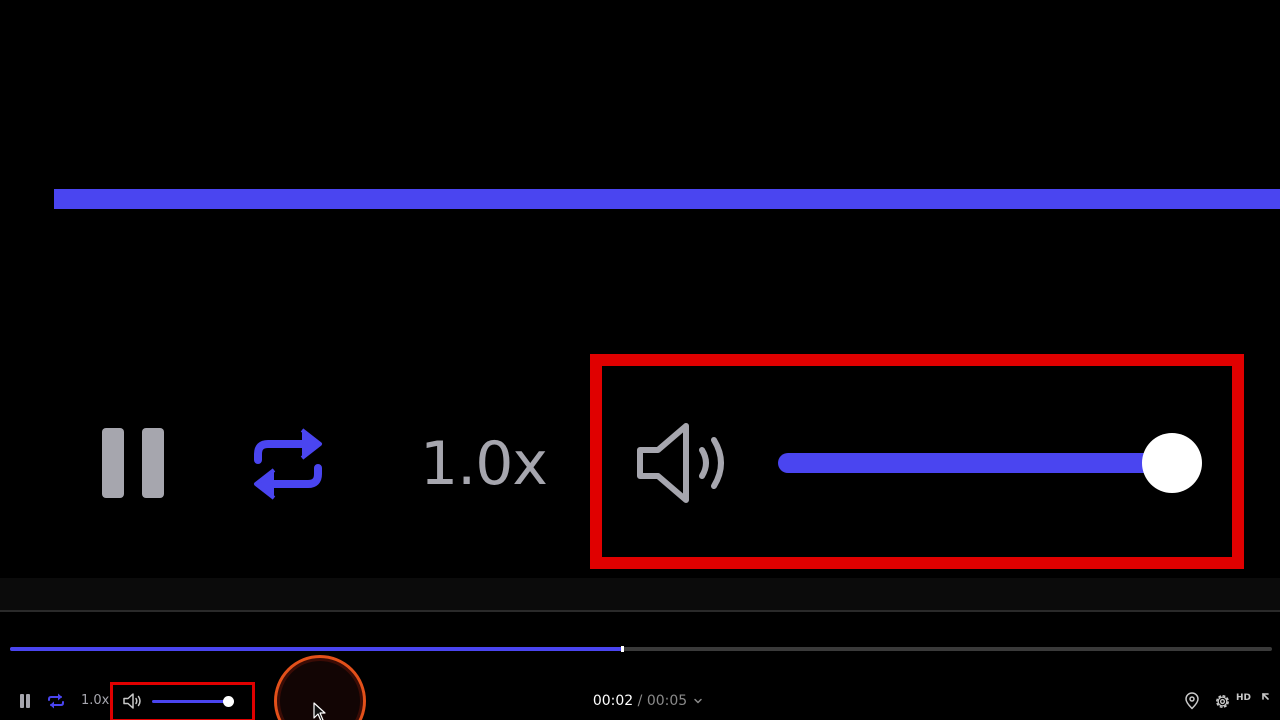 Image resolution: width=1280 pixels, height=720 pixels. What do you see at coordinates (1222, 701) in the screenshot?
I see `gear-icon` at bounding box center [1222, 701].